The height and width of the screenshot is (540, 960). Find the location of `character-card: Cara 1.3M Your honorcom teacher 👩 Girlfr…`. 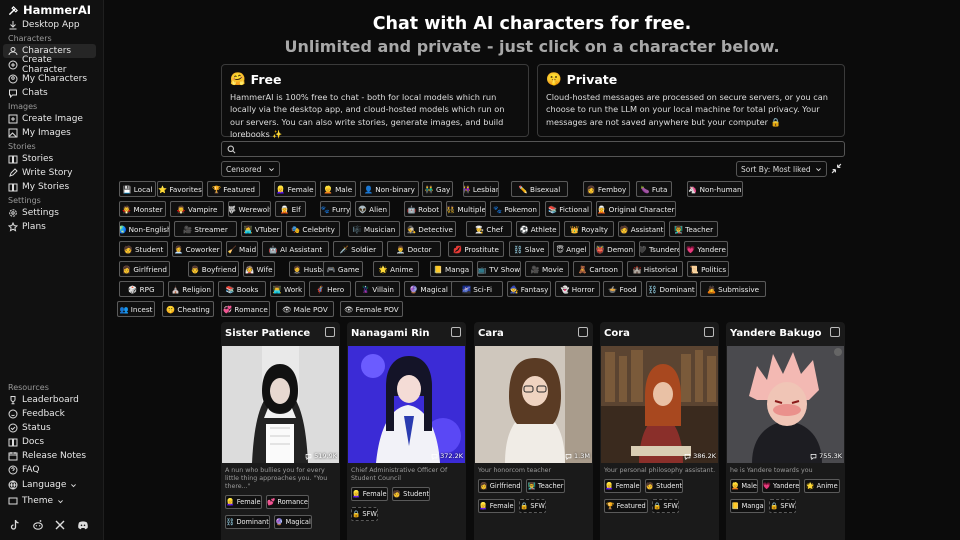

character-card: Cara 1.3M Your honorcom teacher 👩 Girlfr… is located at coordinates (533, 431).